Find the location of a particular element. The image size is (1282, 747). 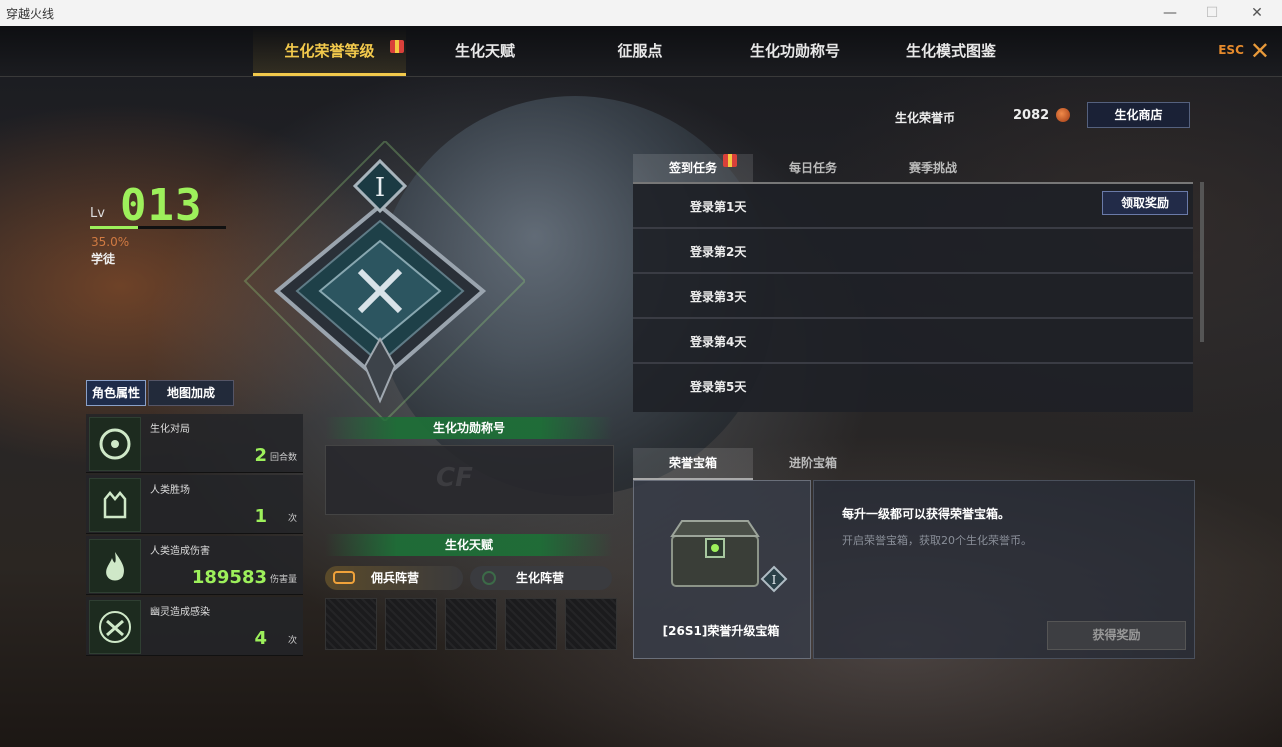

list-item: 登录第3天 is located at coordinates (913, 296).